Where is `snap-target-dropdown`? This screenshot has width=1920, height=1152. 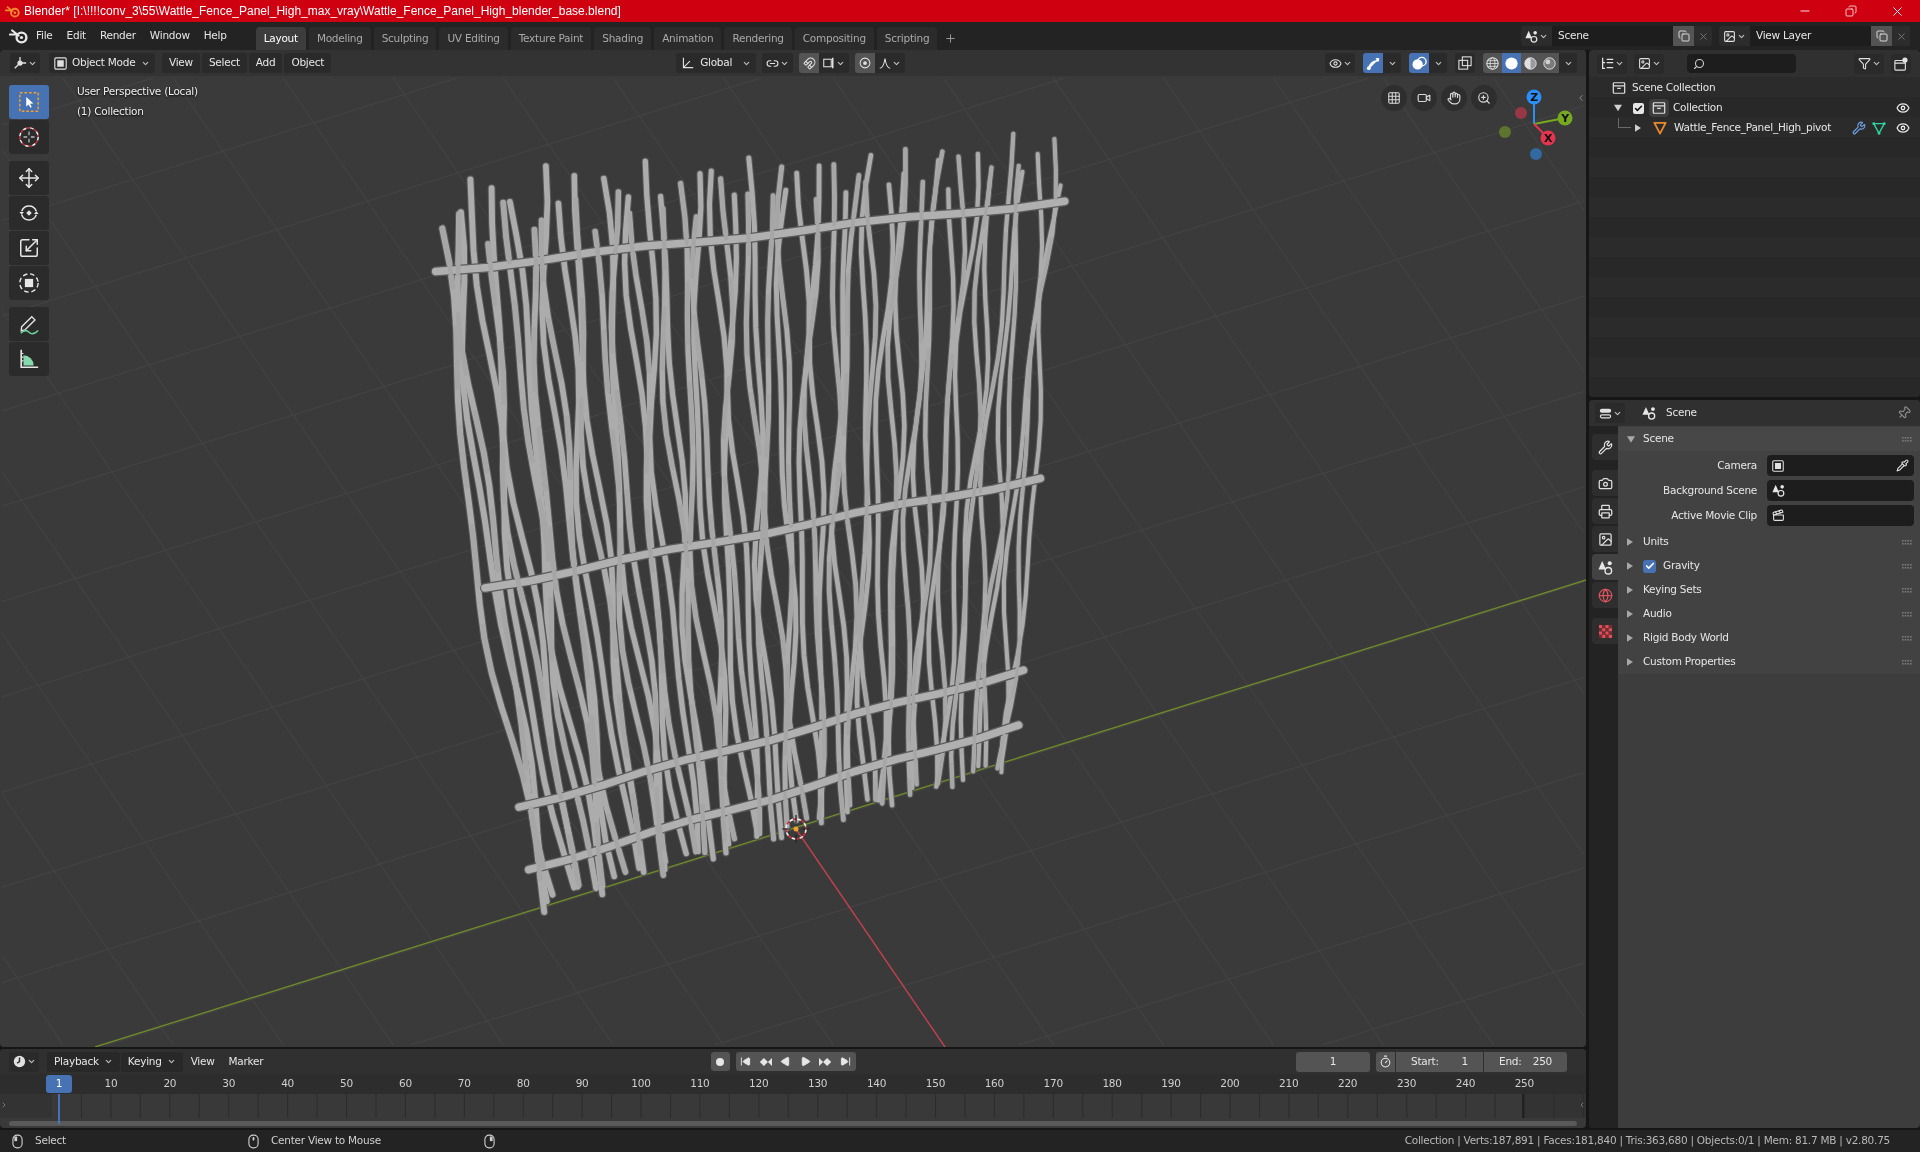
snap-target-dropdown is located at coordinates (834, 63).